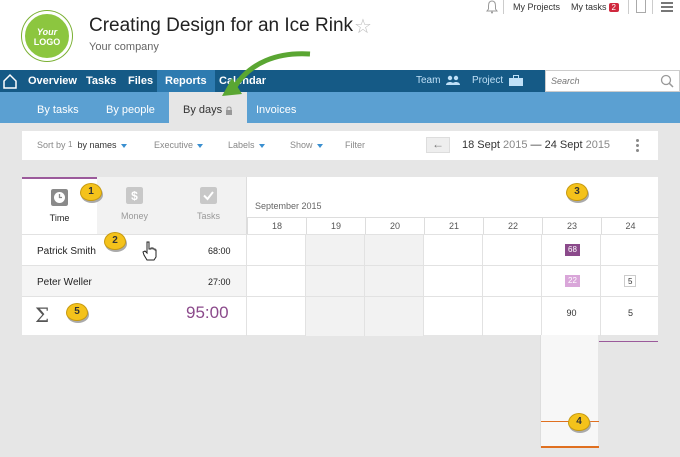 This screenshot has height=457, width=680. Describe the element at coordinates (629, 316) in the screenshot. I see `total-cell: 5` at that location.